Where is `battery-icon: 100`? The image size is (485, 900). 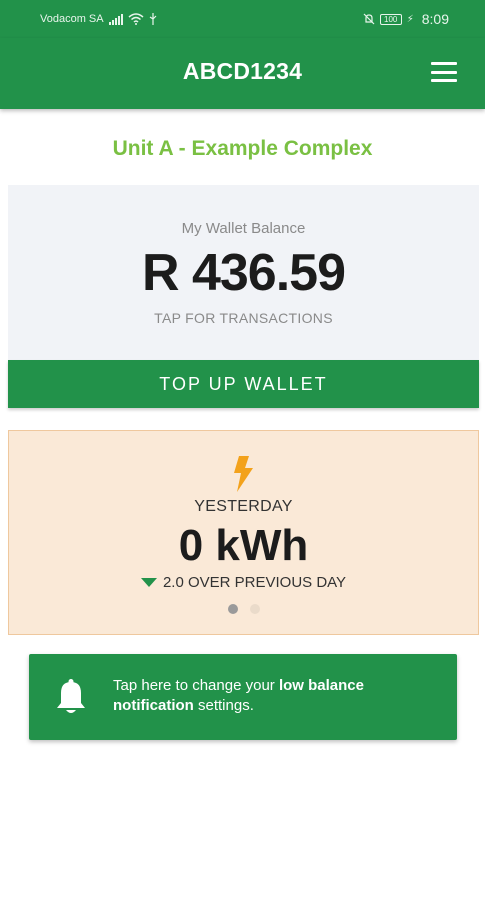
battery-icon: 100 is located at coordinates (390, 19).